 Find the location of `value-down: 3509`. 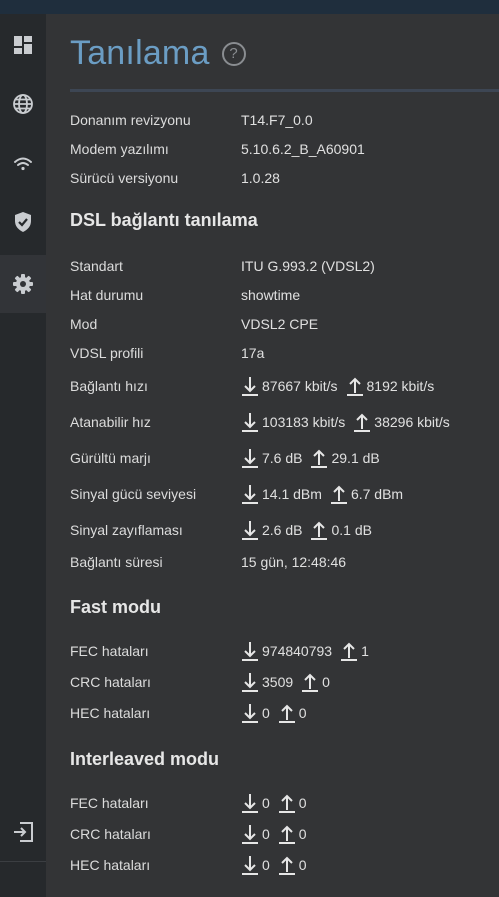

value-down: 3509 is located at coordinates (278, 682).